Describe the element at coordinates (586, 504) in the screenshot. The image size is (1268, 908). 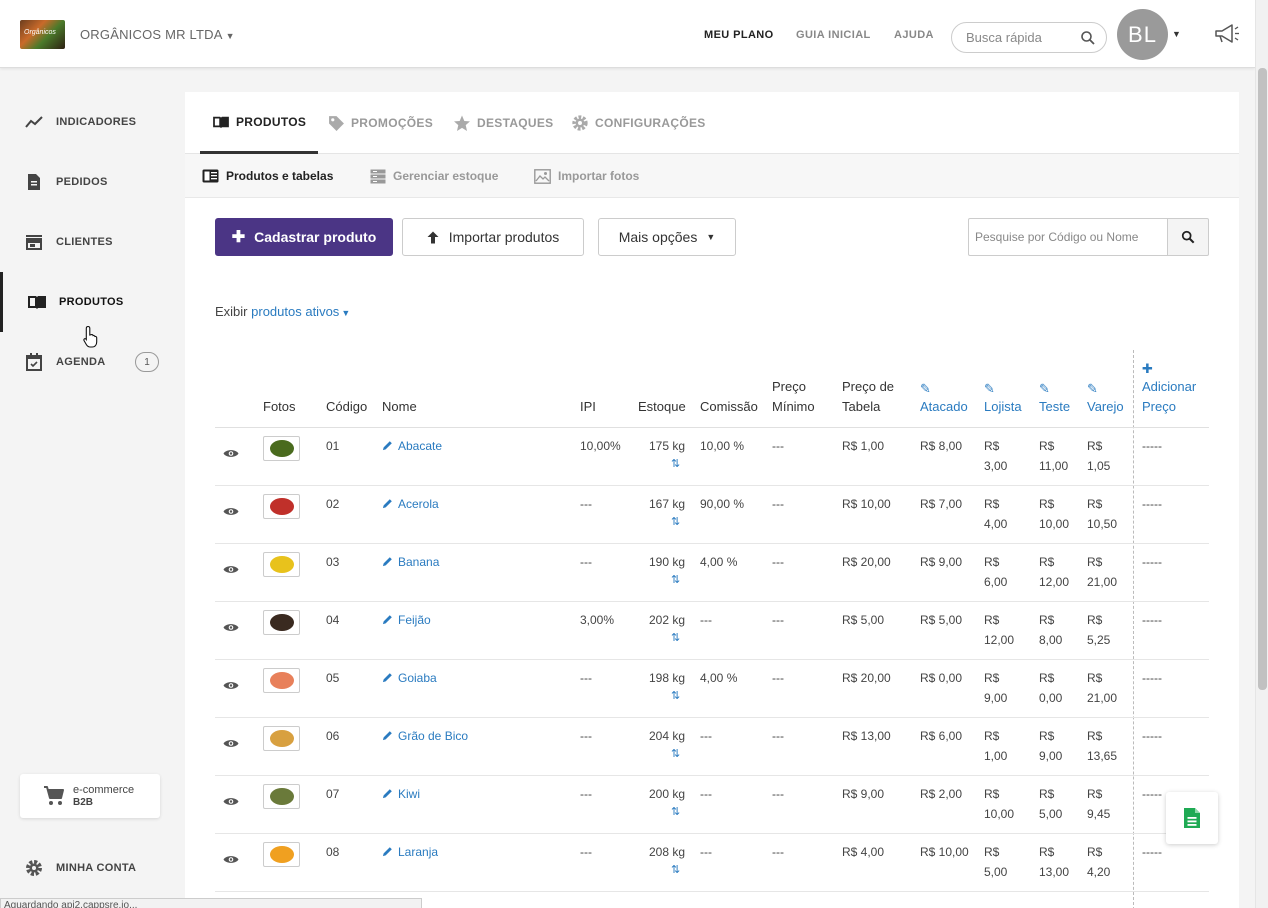
I see `product-ipi: ---` at that location.